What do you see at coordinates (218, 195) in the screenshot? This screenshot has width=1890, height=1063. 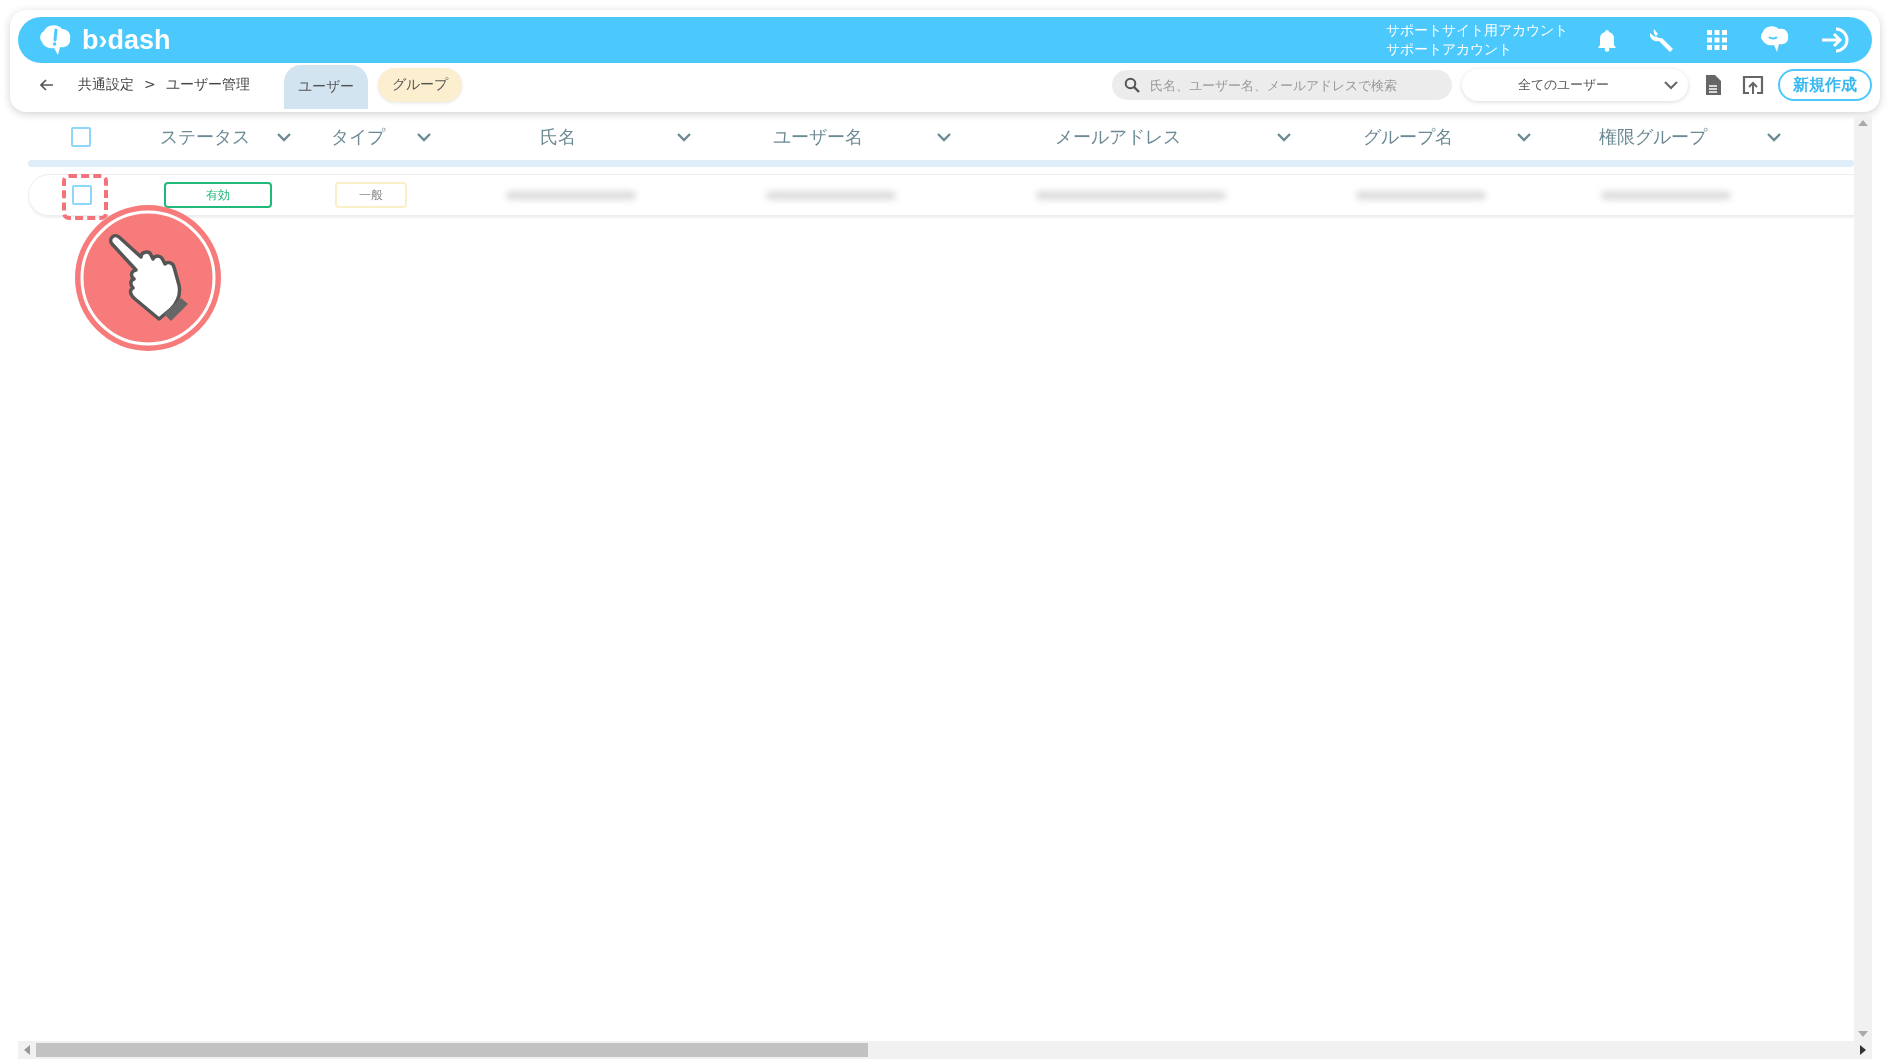 I see `status-badge: 有効` at bounding box center [218, 195].